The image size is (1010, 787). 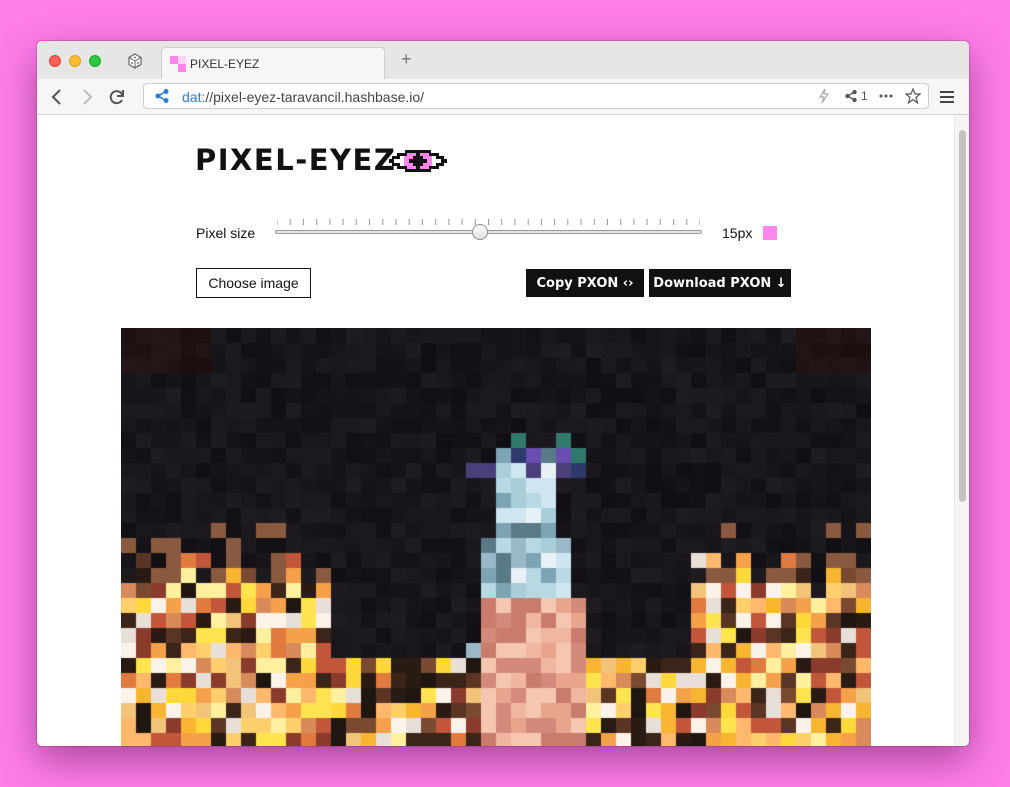 I want to click on forward-icon, so click(x=87, y=97).